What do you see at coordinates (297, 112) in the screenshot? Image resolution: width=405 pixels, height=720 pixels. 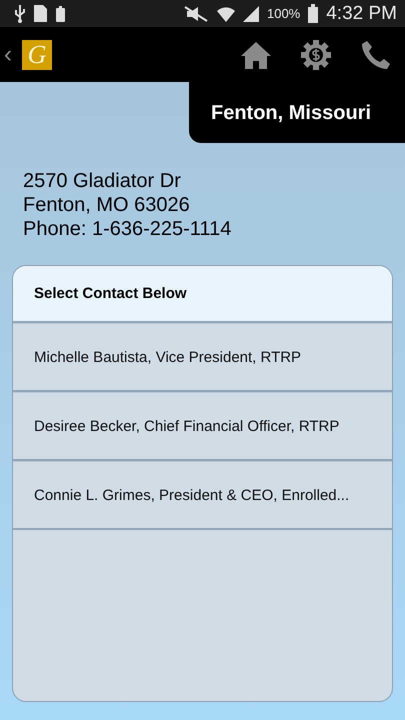 I see `location-title: Fenton, Missouri` at bounding box center [297, 112].